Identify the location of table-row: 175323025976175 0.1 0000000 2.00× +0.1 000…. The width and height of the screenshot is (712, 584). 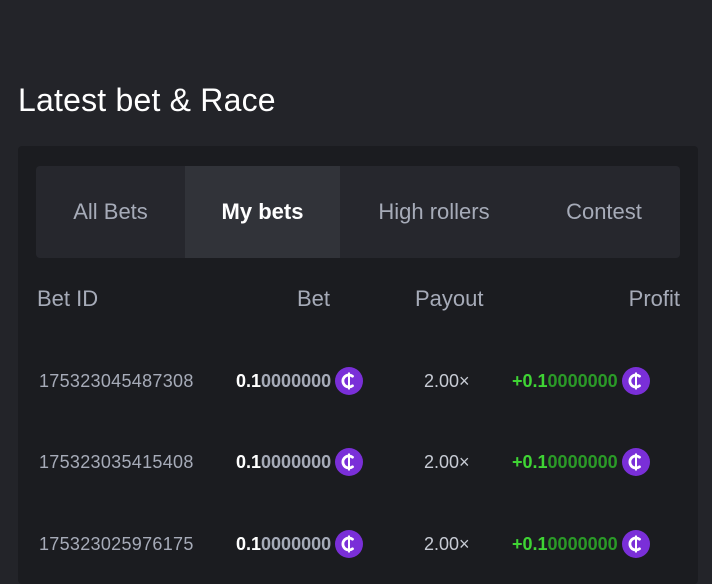
(358, 544).